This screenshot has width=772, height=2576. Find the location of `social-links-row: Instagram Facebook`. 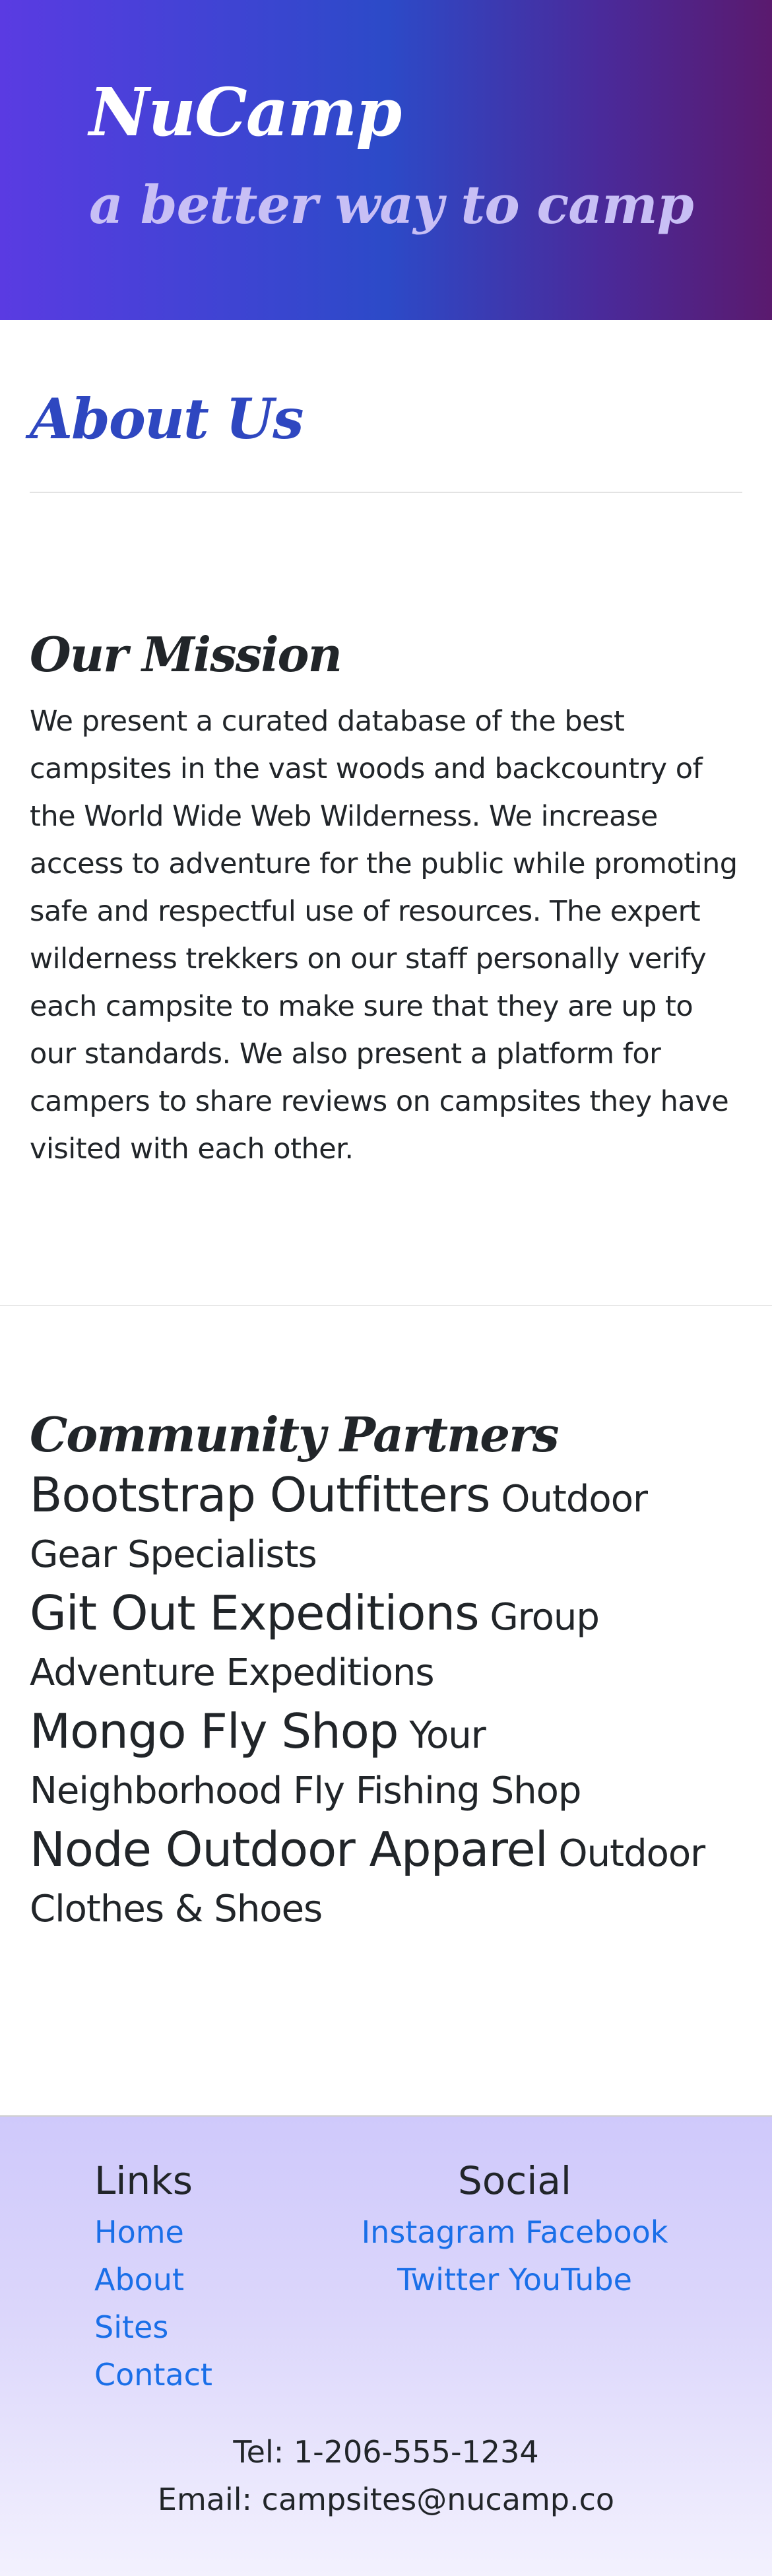

social-links-row: Instagram Facebook is located at coordinates (515, 2232).